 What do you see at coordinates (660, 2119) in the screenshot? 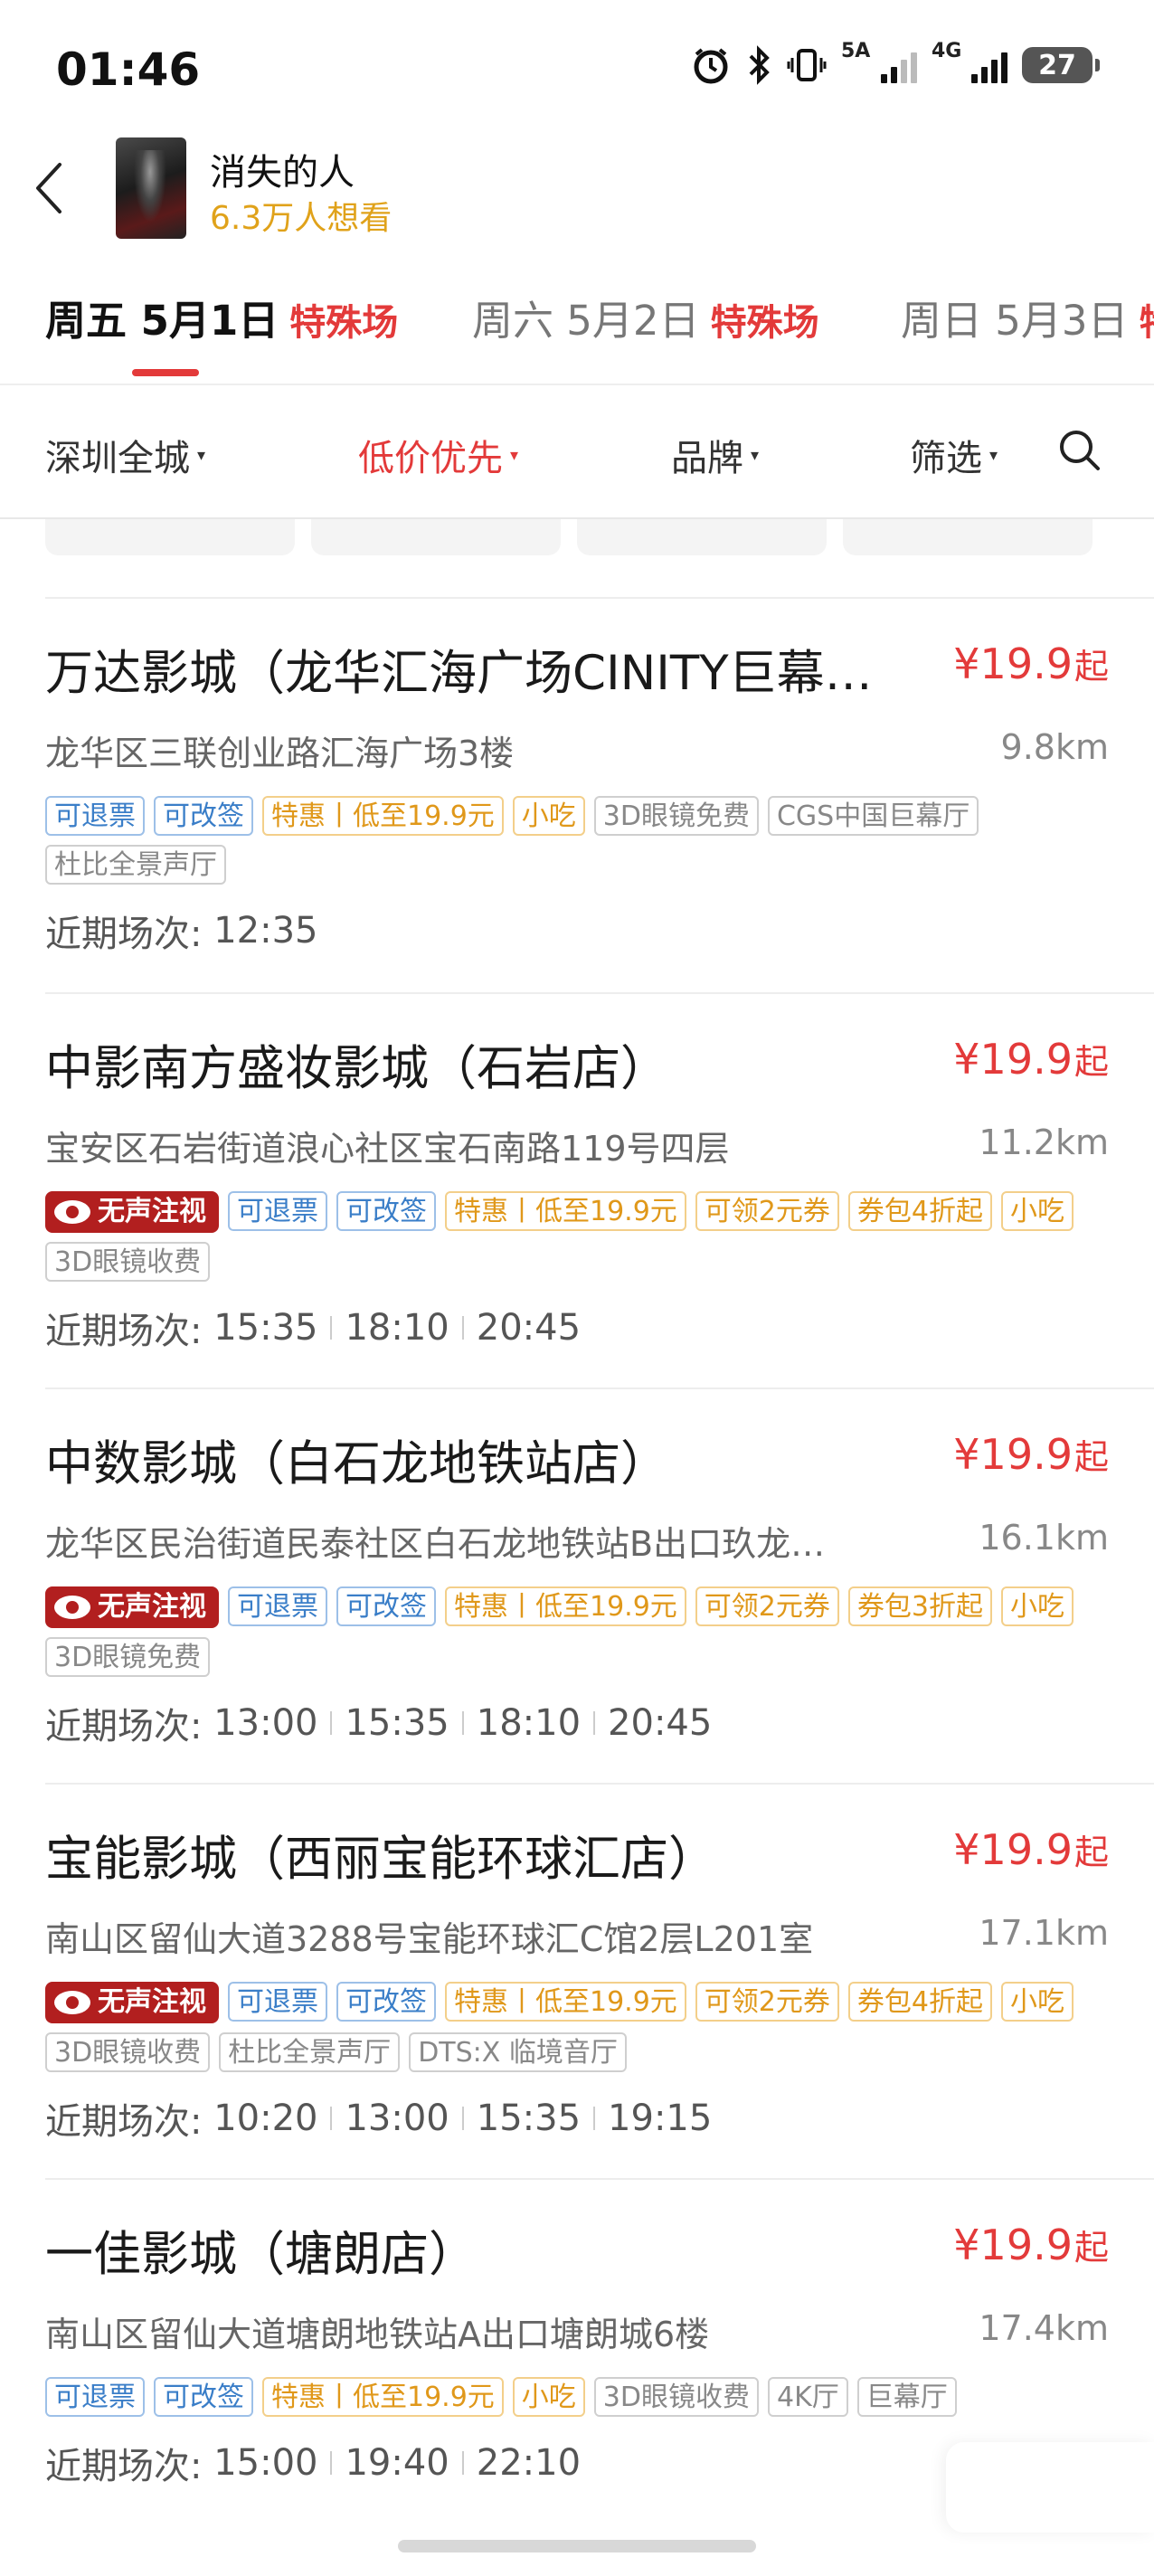
I see `showtime: 19:15` at bounding box center [660, 2119].